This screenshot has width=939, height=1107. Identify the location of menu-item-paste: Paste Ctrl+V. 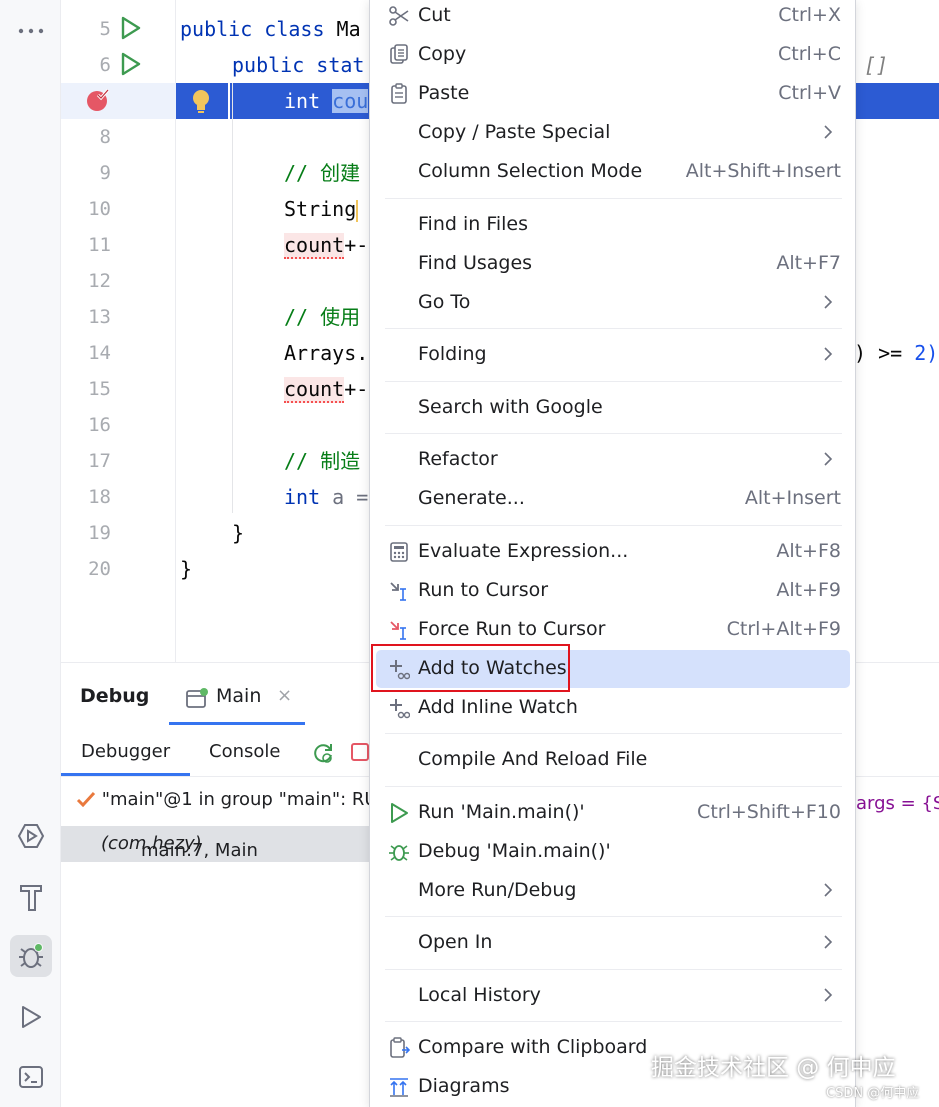
(613, 94).